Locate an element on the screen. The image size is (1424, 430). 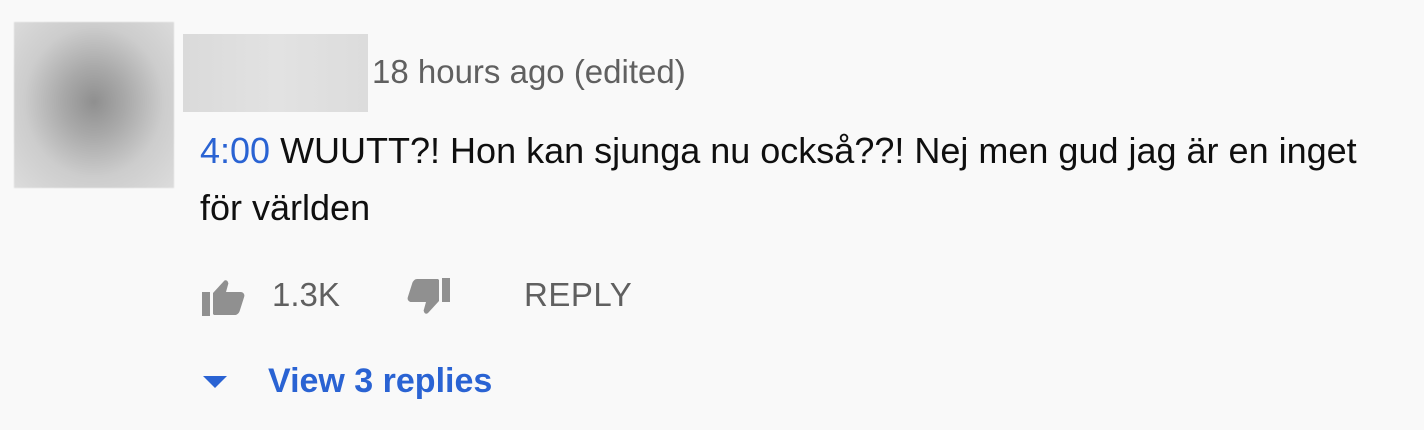
view-replies-label: View 3 replies is located at coordinates (380, 381).